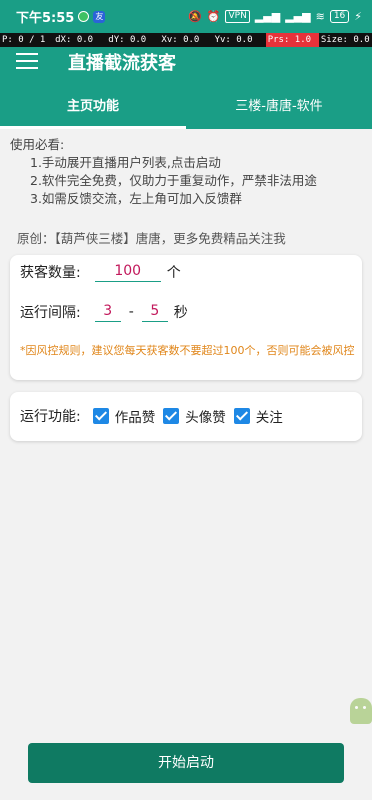 This screenshot has width=372, height=800. Describe the element at coordinates (122, 63) in the screenshot. I see `app-title: 直播截流获客` at that location.